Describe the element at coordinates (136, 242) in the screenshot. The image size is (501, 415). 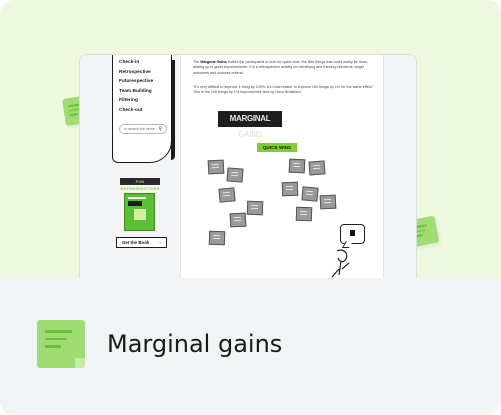
I see `get-the-book-label: Get the Book` at that location.